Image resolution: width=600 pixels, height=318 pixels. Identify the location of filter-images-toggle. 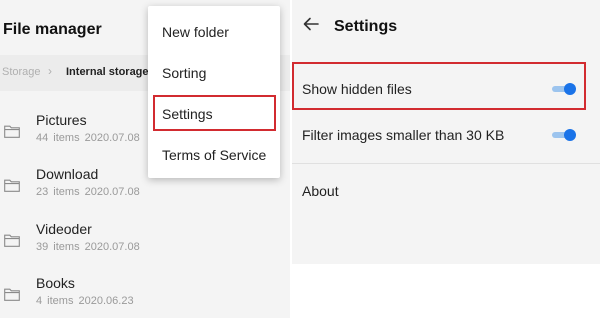
(565, 135).